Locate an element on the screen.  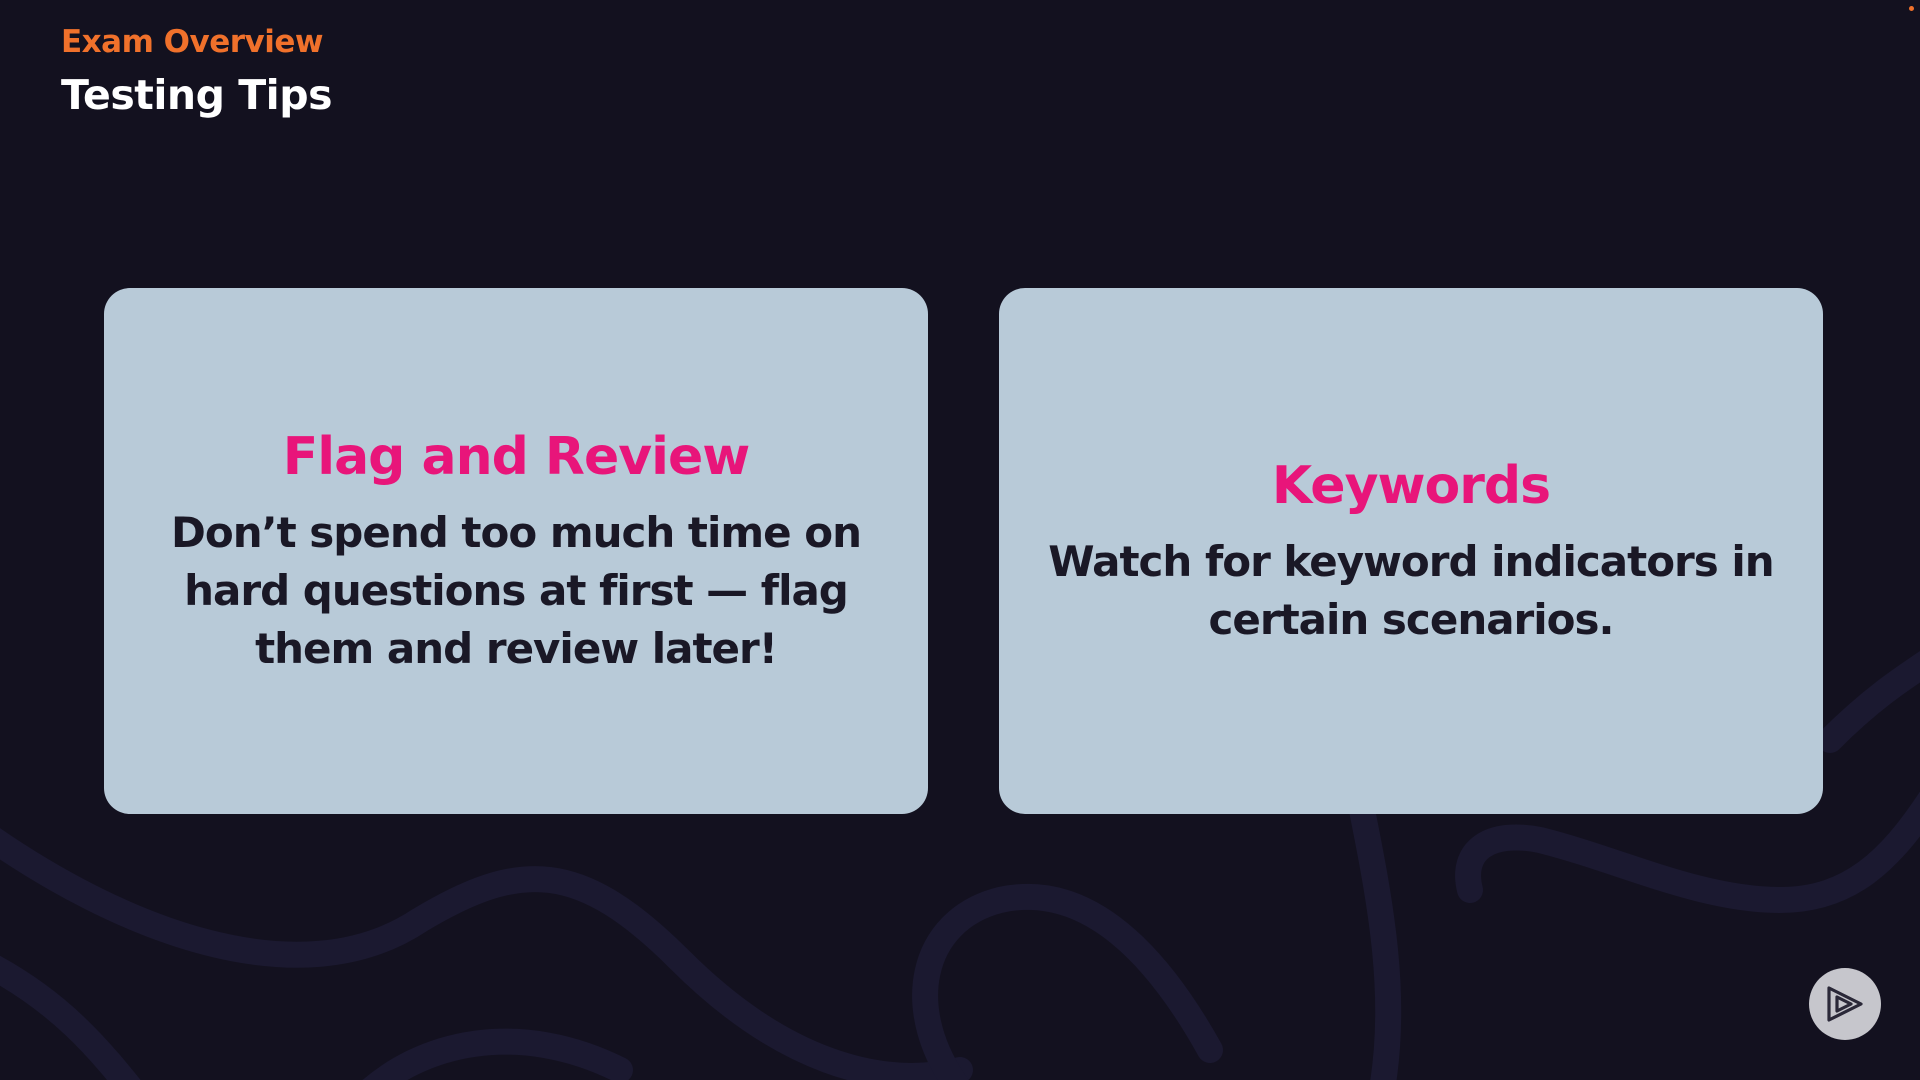
section-label: Exam Overview is located at coordinates (192, 42).